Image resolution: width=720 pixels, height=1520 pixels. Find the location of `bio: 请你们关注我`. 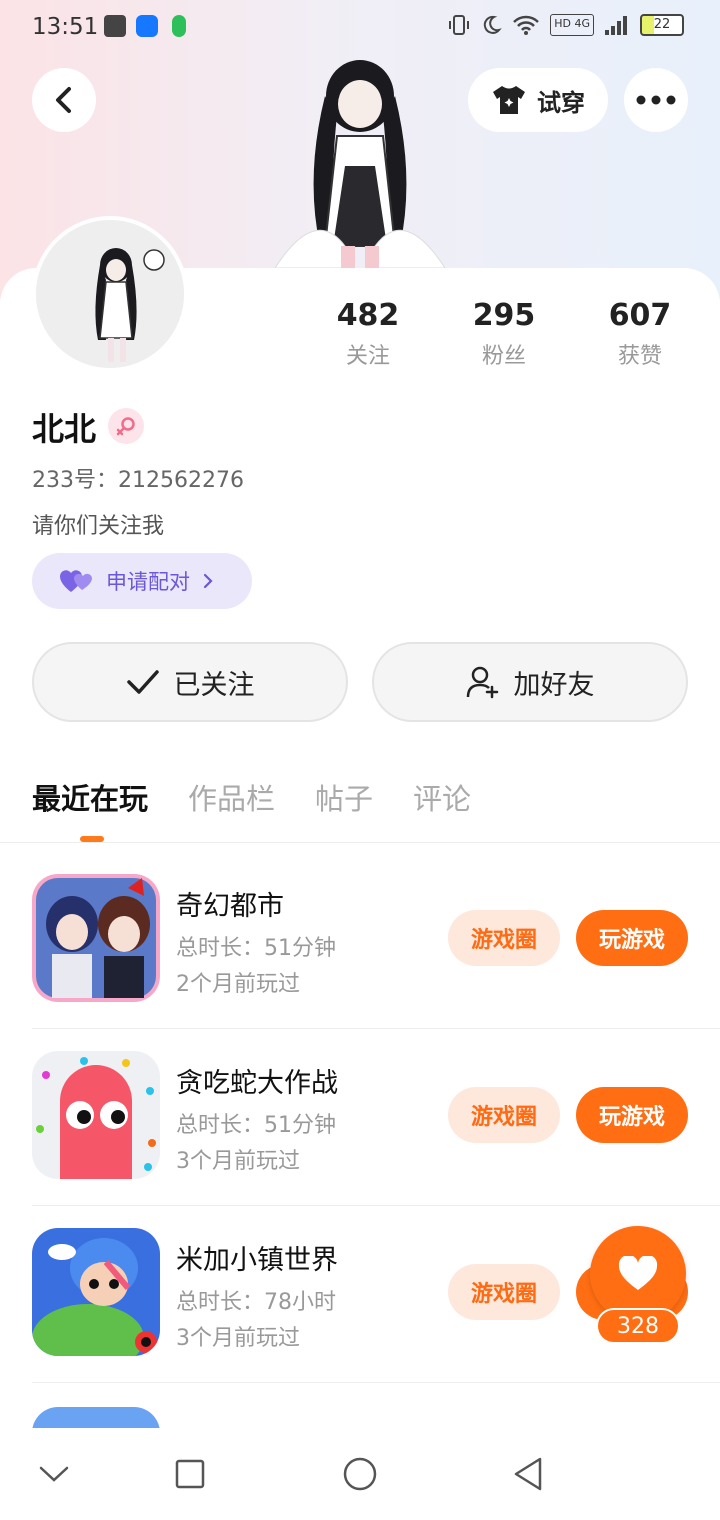

bio: 请你们关注我 is located at coordinates (98, 526).